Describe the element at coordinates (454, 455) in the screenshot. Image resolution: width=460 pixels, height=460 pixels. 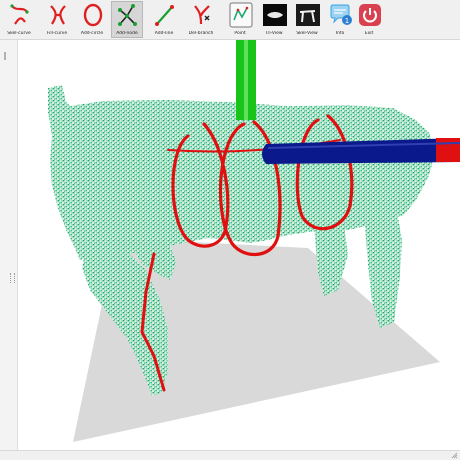
I see `resize-grip-icon` at that location.